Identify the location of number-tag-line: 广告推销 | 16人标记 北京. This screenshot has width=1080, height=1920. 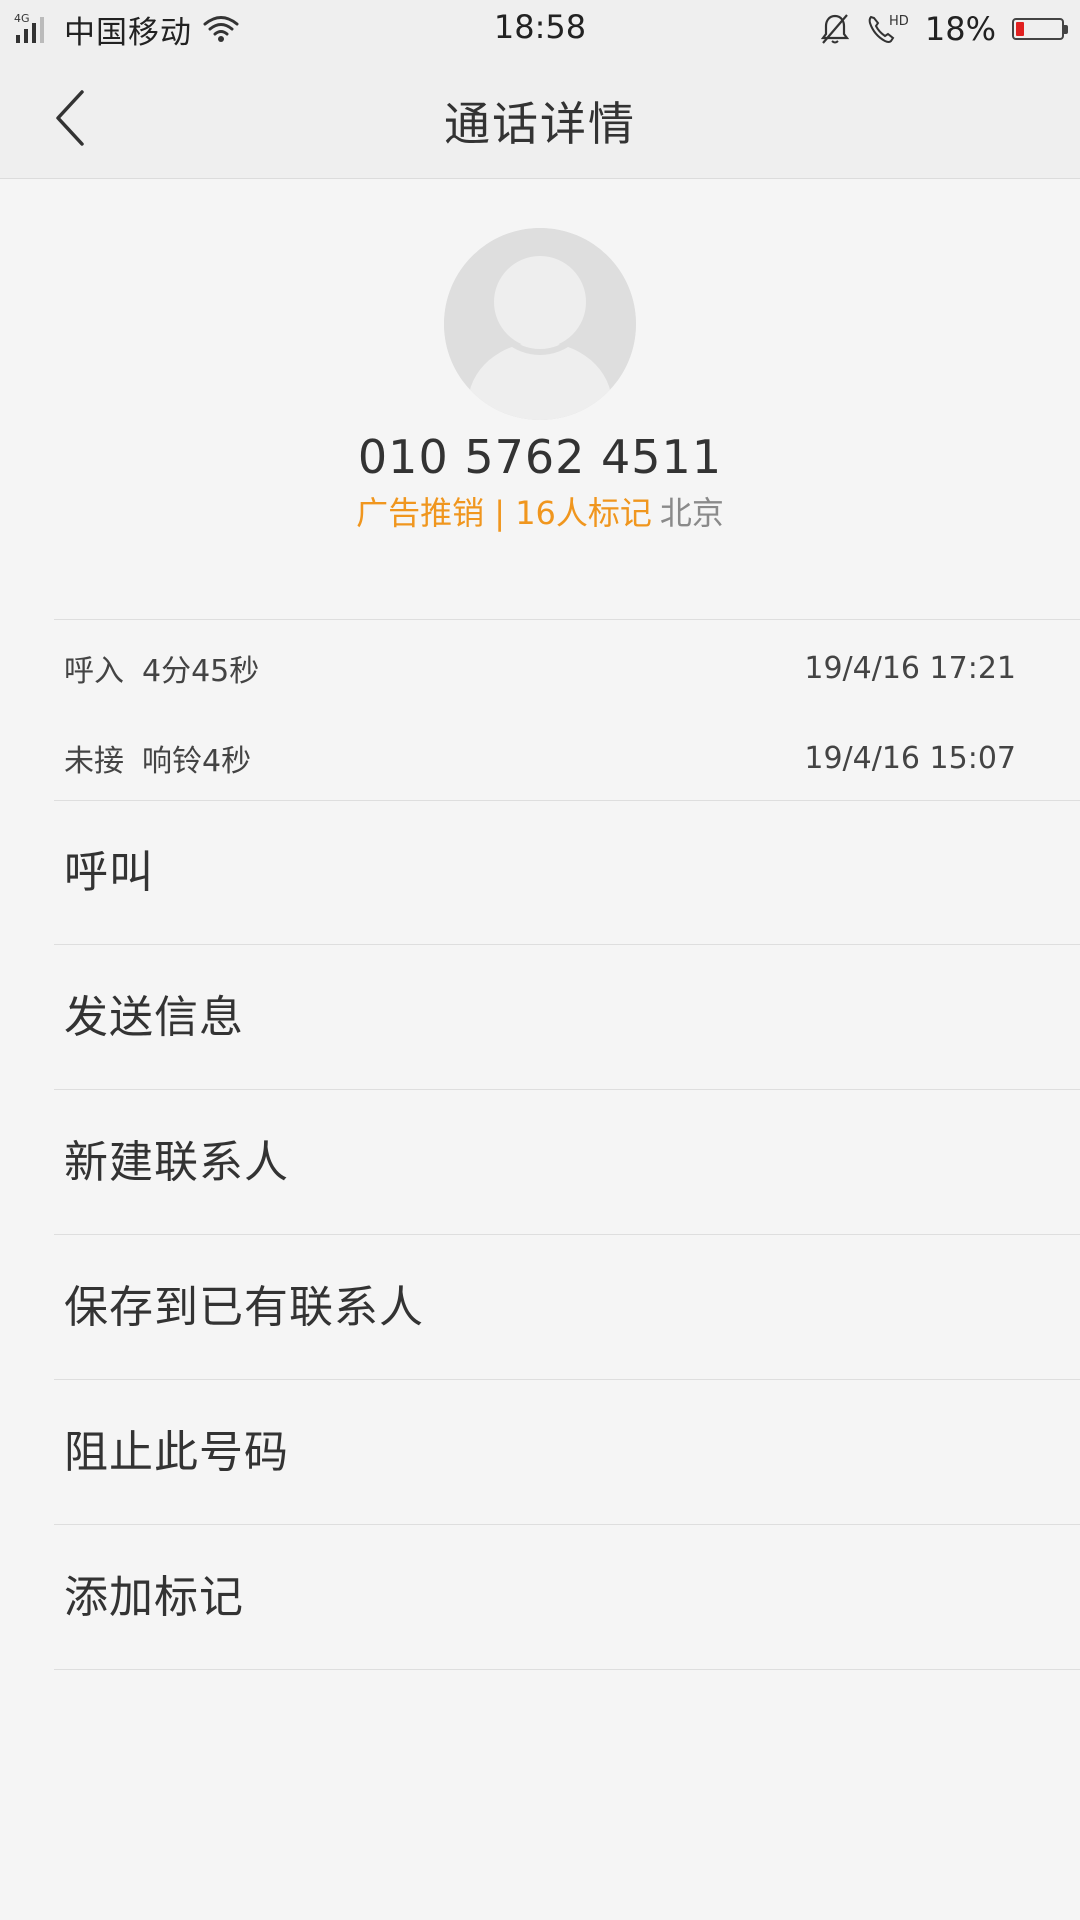
(540, 511).